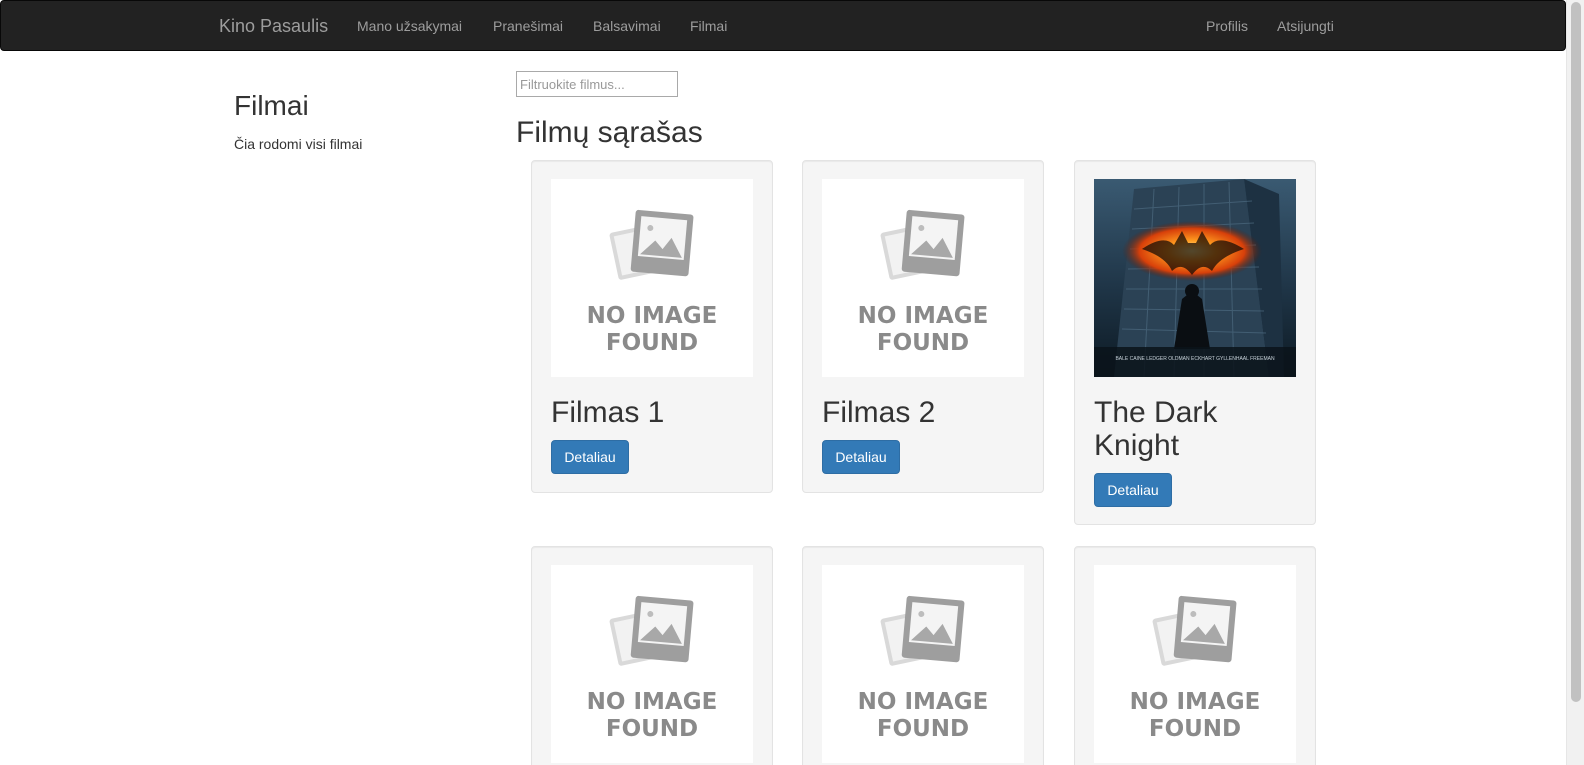 This screenshot has width=1584, height=765. Describe the element at coordinates (879, 412) in the screenshot. I see `movie-title: Filmas 2` at that location.